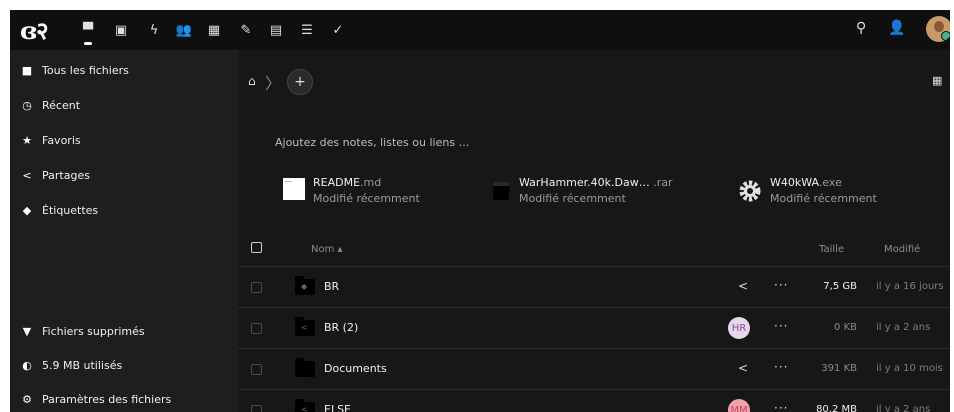 Image resolution: width=954 pixels, height=412 pixels. What do you see at coordinates (594, 327) in the screenshot?
I see `table-row: < BR (2) HR ··· 0 KB il y a 2 ans` at bounding box center [594, 327].